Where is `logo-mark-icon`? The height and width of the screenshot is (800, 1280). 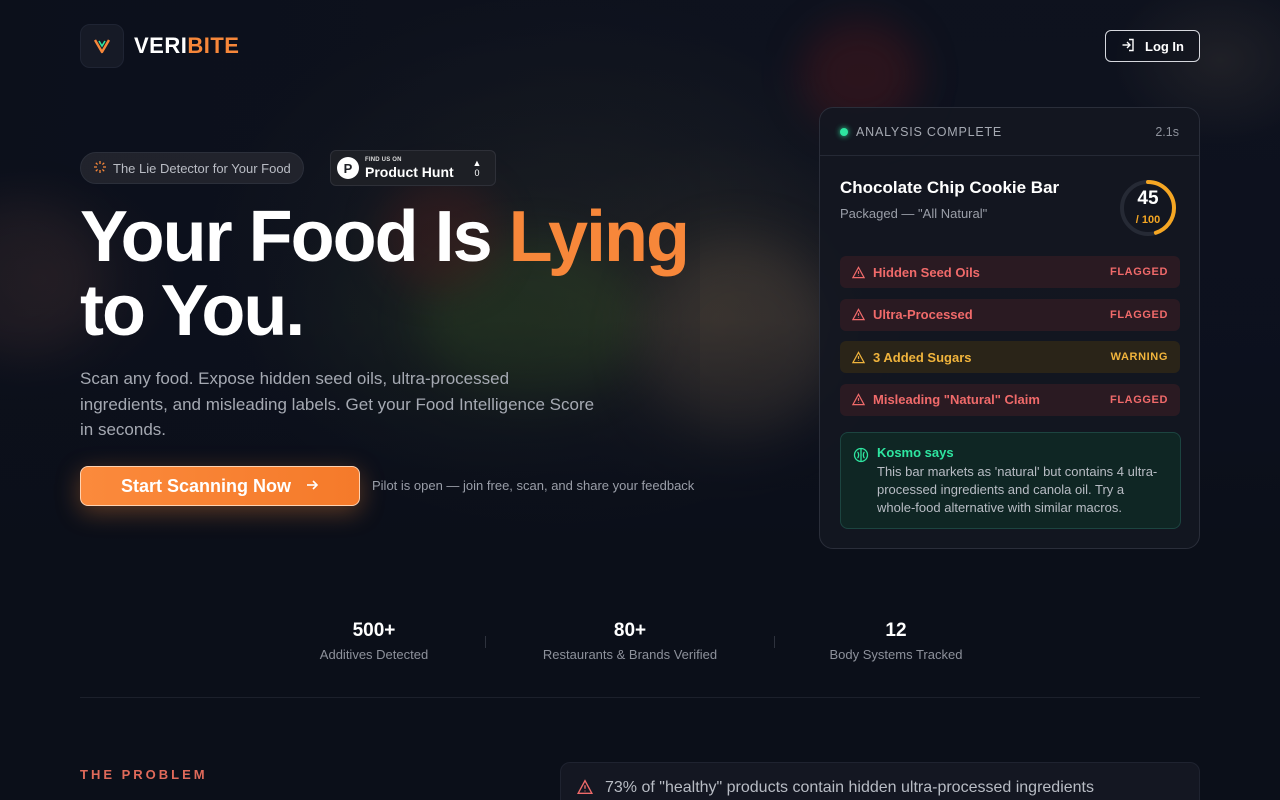 logo-mark-icon is located at coordinates (102, 46).